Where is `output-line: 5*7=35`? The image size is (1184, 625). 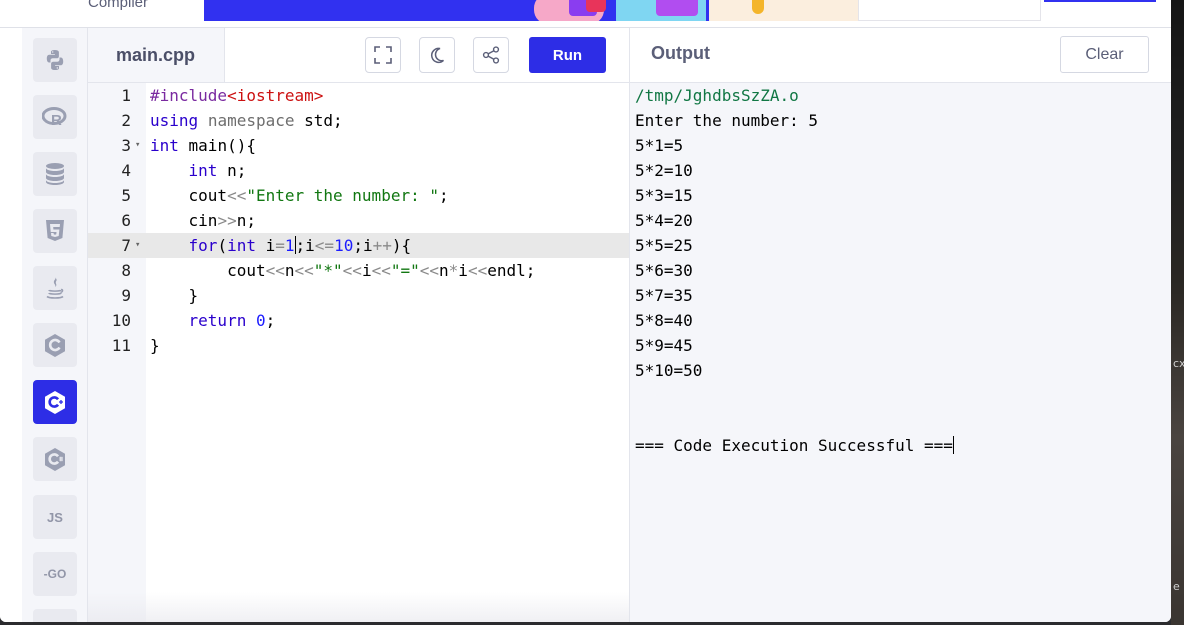 output-line: 5*7=35 is located at coordinates (664, 295).